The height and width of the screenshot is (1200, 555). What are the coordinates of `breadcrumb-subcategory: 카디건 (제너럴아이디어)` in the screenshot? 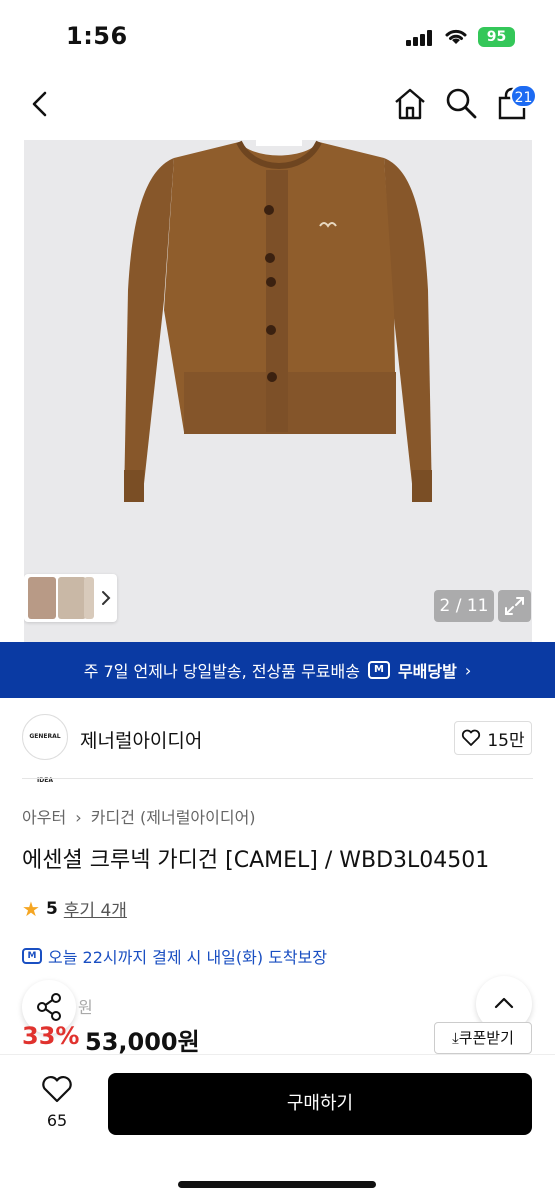 It's located at (173, 817).